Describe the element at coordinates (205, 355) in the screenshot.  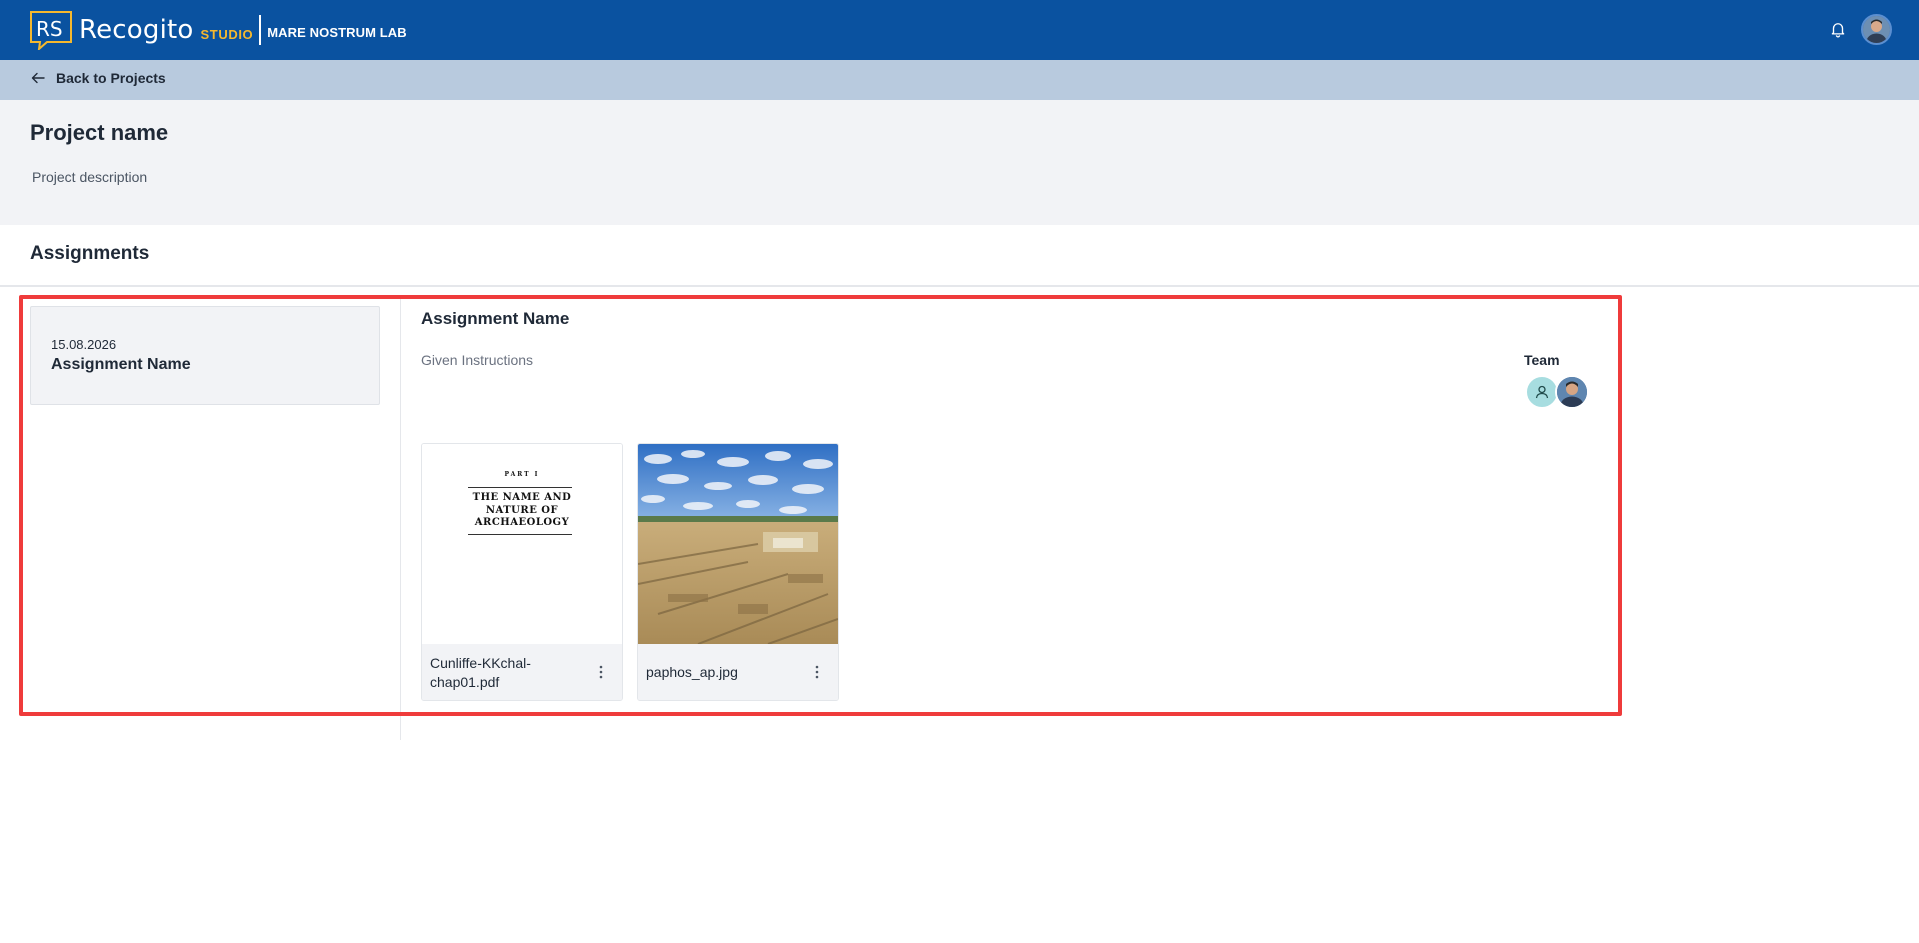
I see `assignment-list-item: 15.08.2026 Assignment Name` at that location.